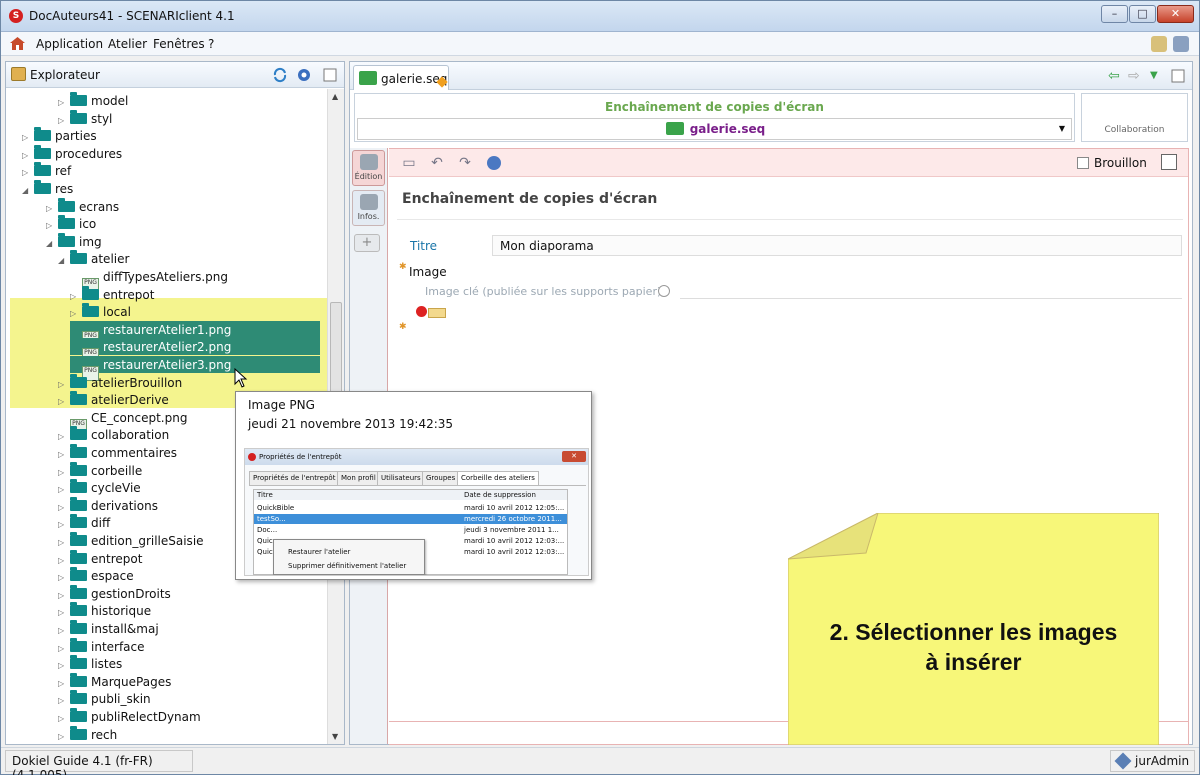 The width and height of the screenshot is (1200, 775). I want to click on tree-item: PNG CE_concept.png, so click(122, 422).